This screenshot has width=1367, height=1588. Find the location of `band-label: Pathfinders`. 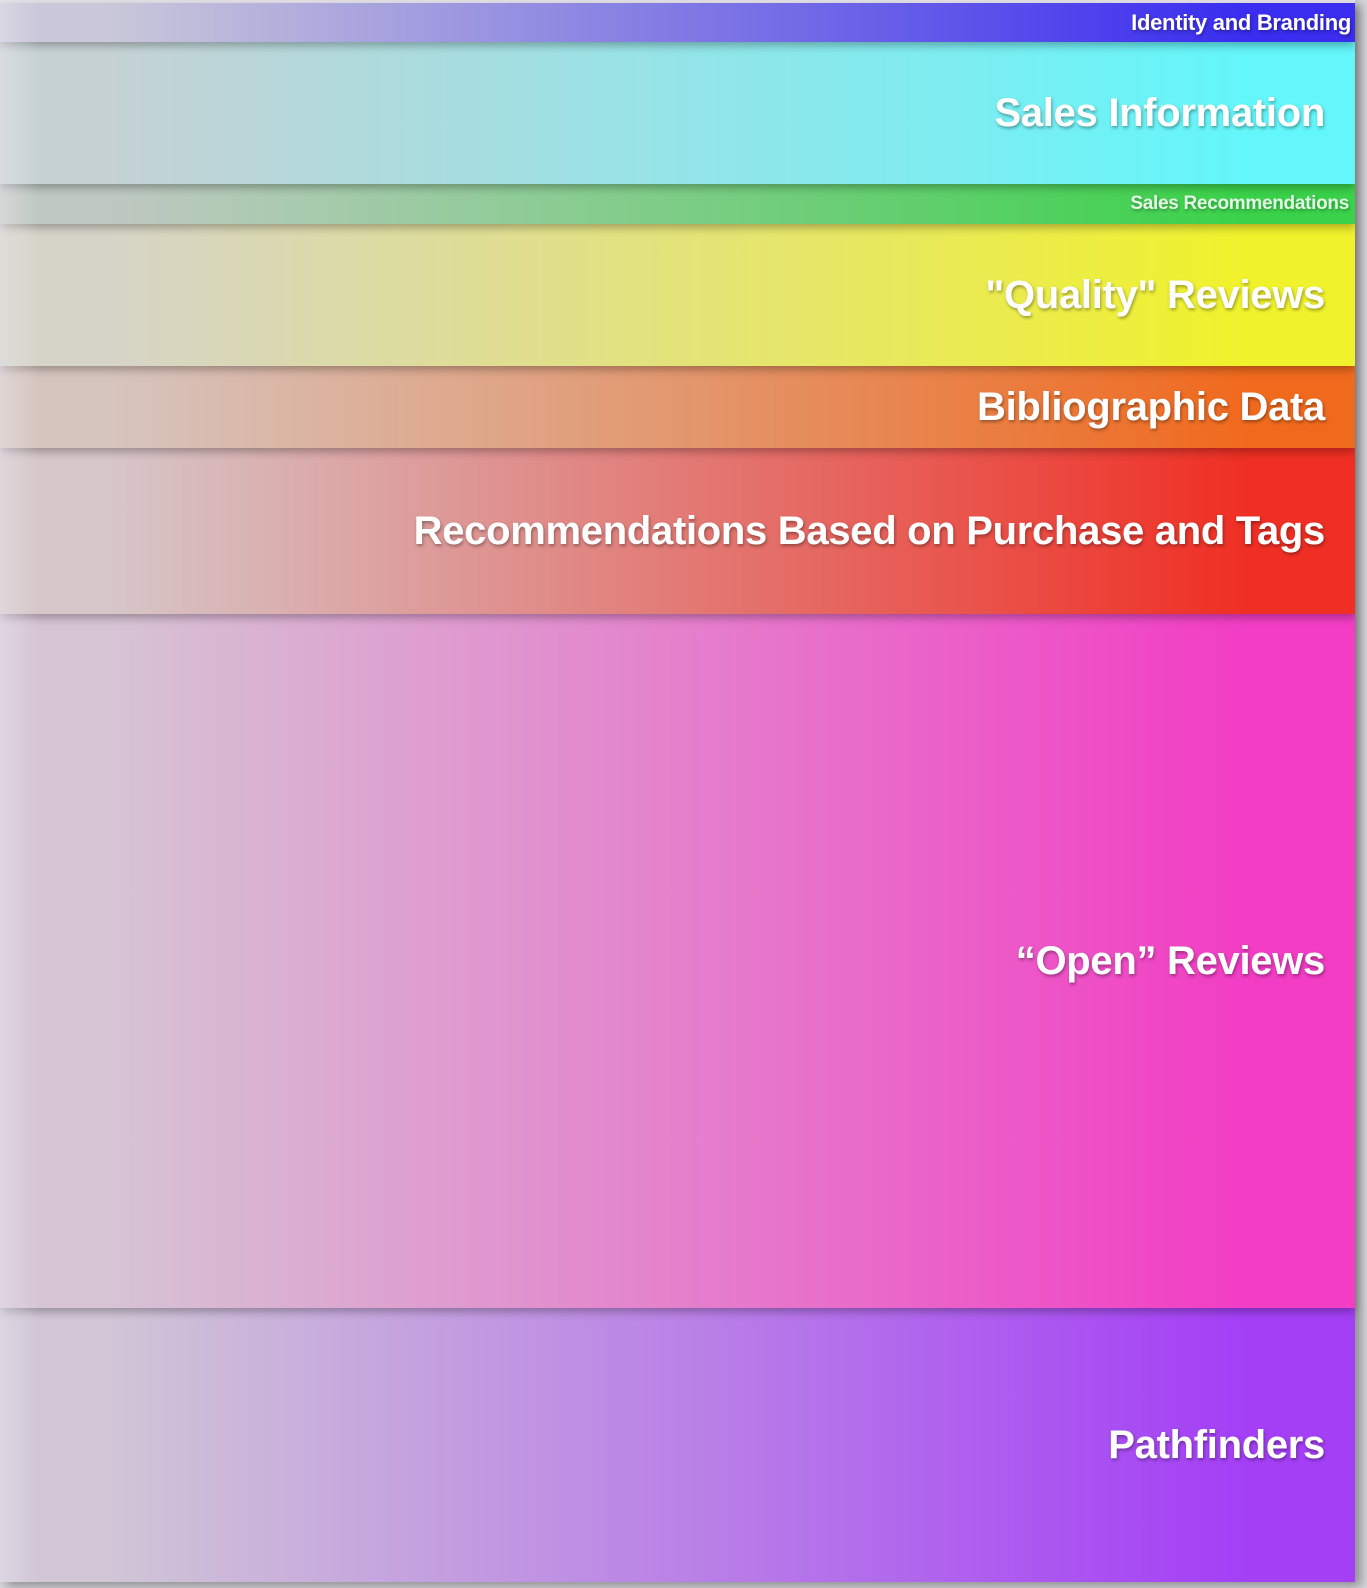

band-label: Pathfinders is located at coordinates (1216, 1444).